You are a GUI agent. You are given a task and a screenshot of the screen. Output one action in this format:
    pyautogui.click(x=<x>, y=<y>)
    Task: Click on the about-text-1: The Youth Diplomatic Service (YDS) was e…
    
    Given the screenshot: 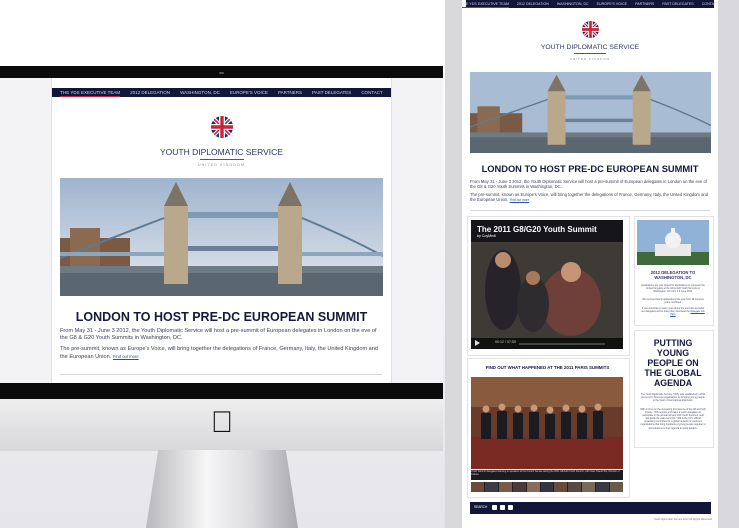 What is the action you would take?
    pyautogui.click(x=673, y=398)
    